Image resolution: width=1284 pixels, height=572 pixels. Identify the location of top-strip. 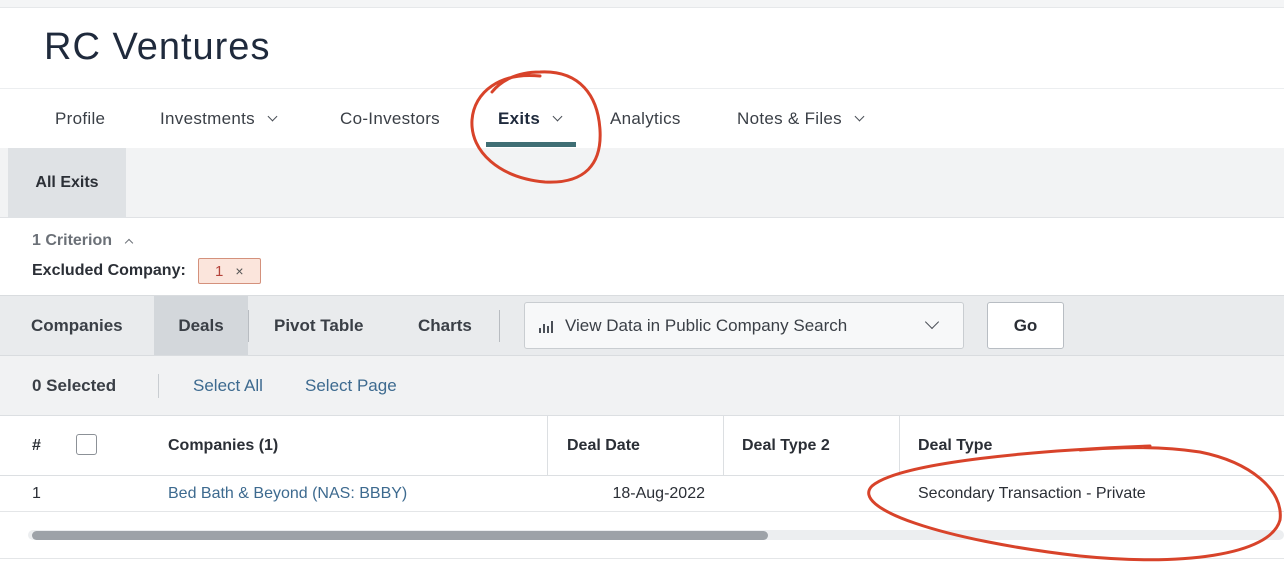
(642, 4).